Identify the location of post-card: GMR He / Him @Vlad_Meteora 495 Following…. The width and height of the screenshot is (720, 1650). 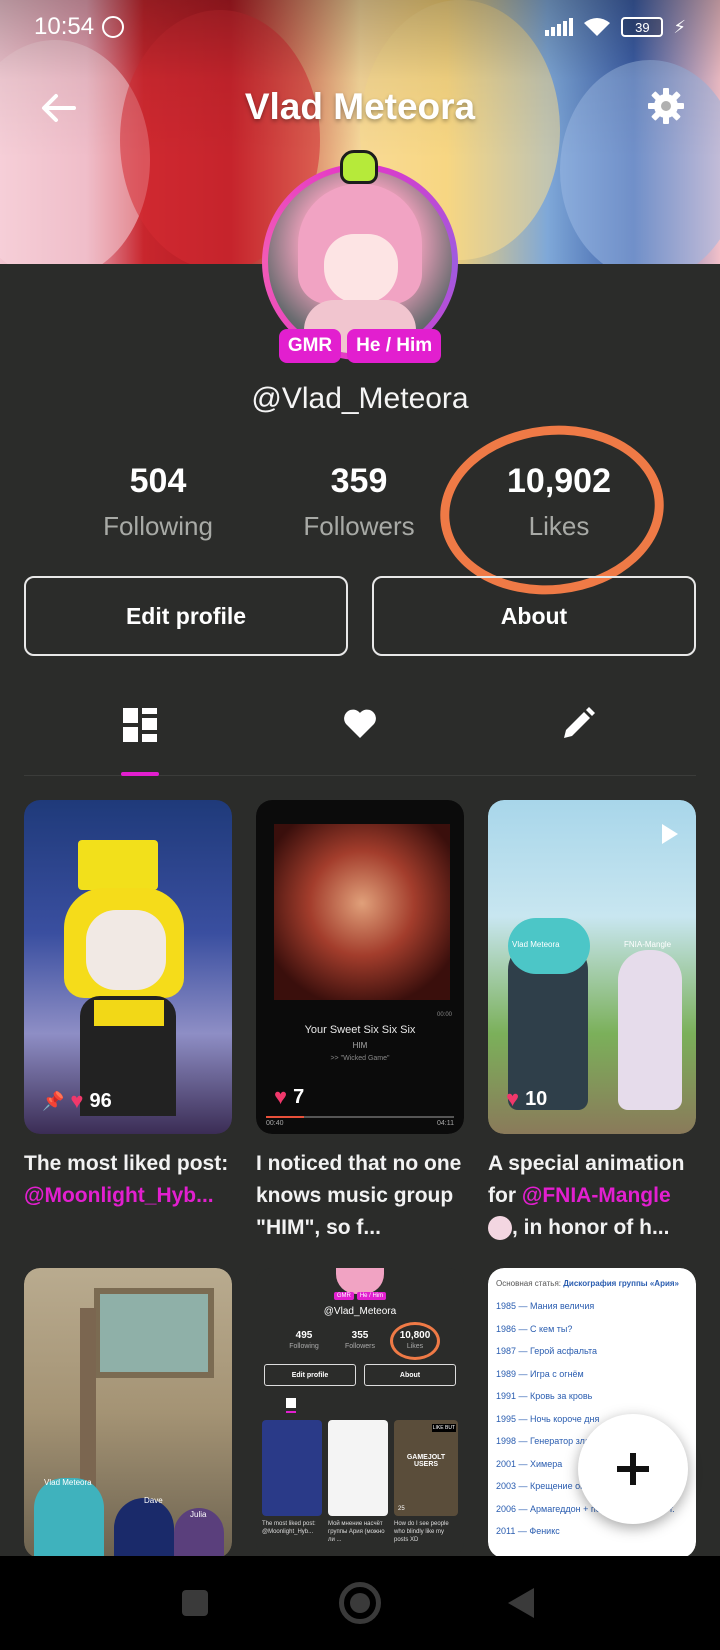
(360, 1413).